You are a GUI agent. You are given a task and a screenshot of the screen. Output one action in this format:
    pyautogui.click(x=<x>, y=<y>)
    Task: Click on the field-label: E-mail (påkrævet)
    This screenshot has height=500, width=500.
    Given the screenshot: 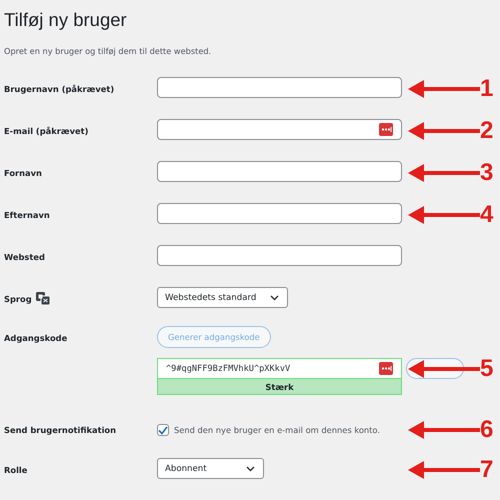 What is the action you would take?
    pyautogui.click(x=46, y=131)
    